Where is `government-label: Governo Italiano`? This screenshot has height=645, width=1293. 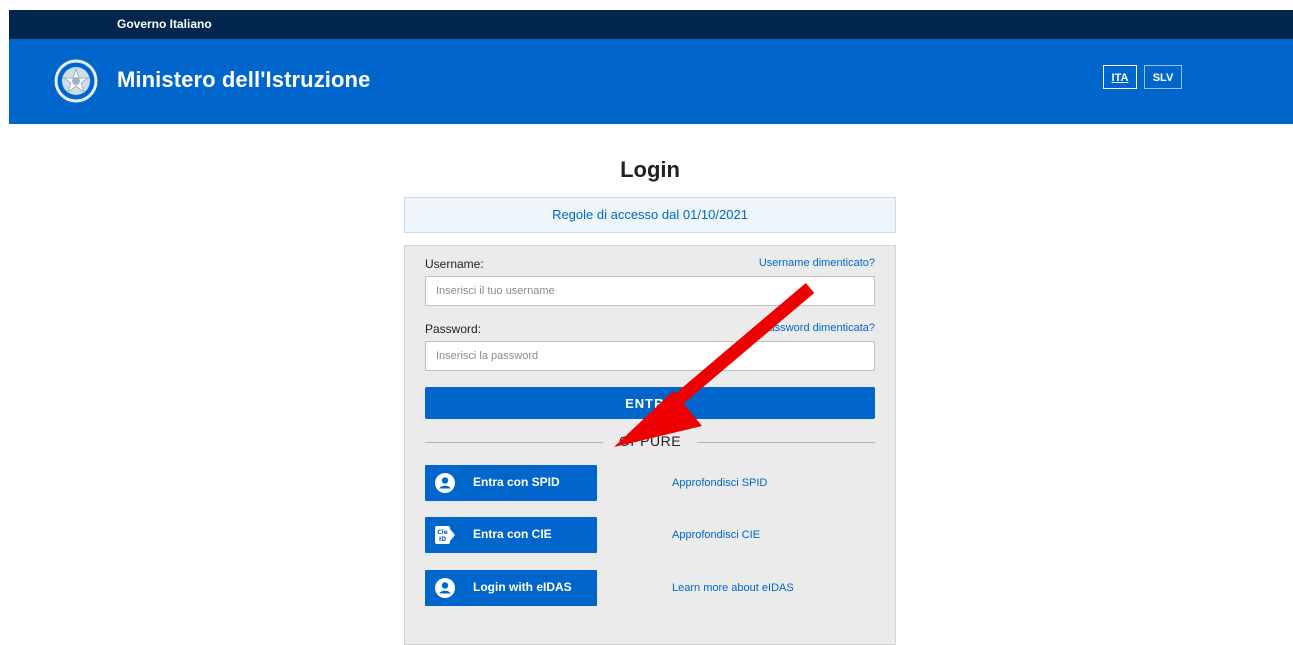 government-label: Governo Italiano is located at coordinates (164, 24).